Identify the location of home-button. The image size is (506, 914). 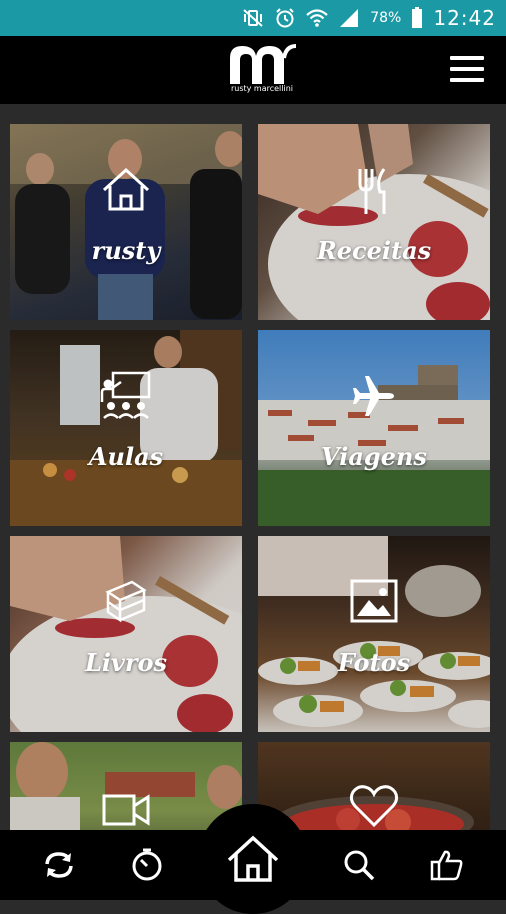
(253, 859).